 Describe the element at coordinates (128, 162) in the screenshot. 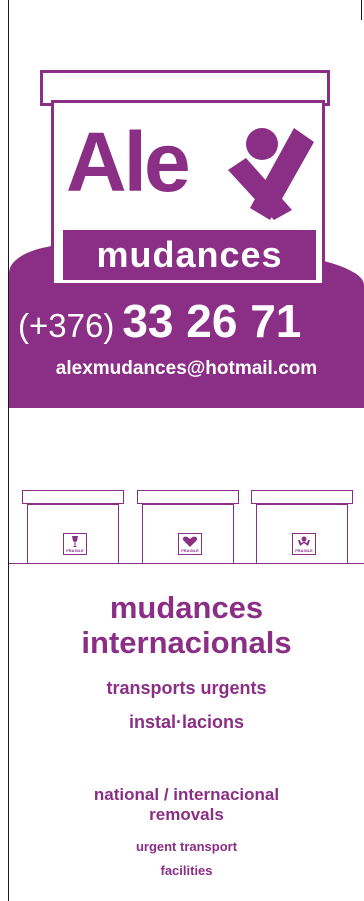

I see `logo-wordmark: Ale` at that location.